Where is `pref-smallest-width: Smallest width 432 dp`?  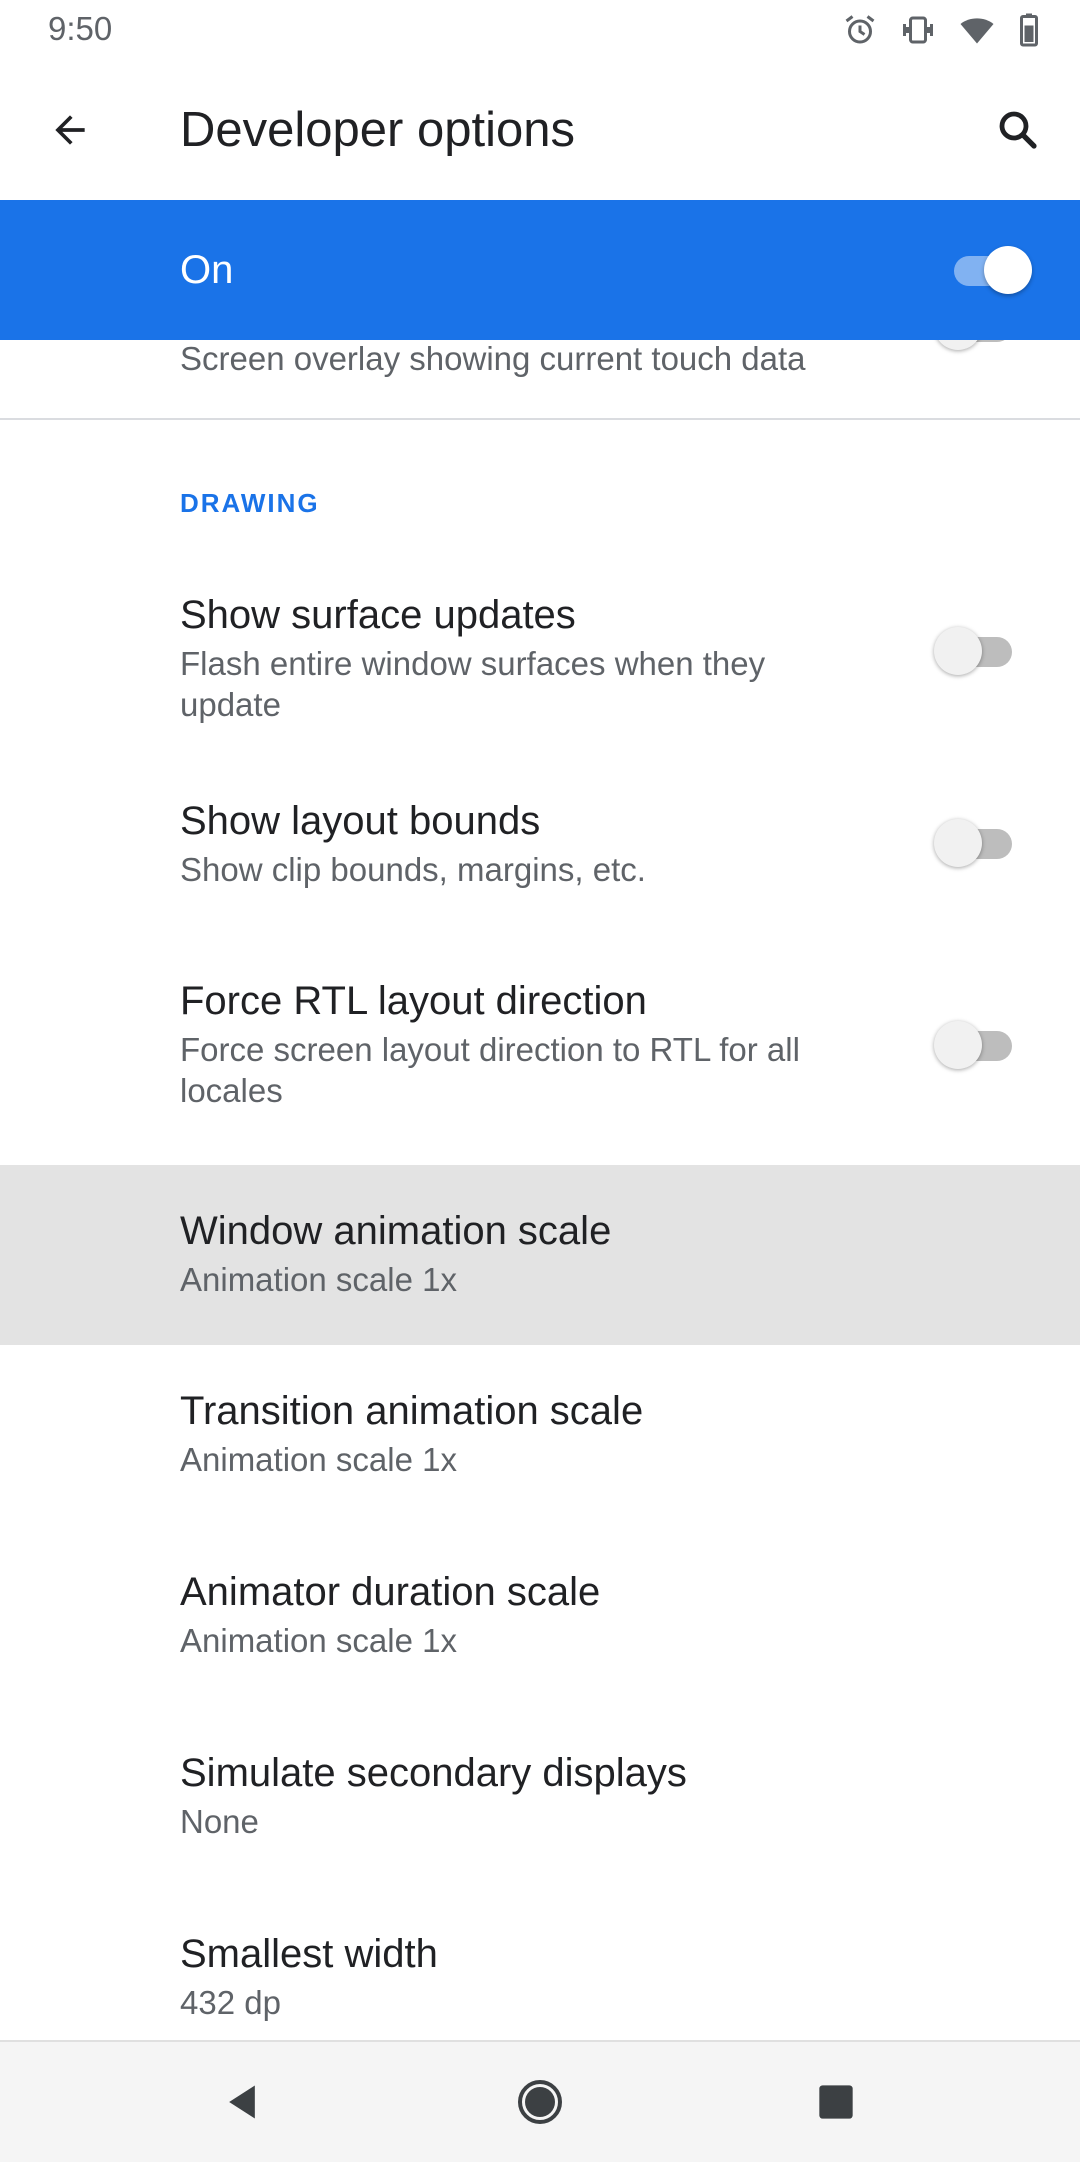 pref-smallest-width: Smallest width 432 dp is located at coordinates (540, 1964).